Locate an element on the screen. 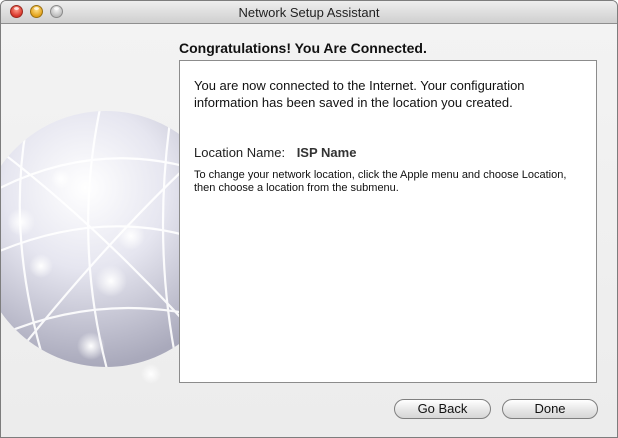  location-row: Location Name: ISP Name is located at coordinates (275, 152).